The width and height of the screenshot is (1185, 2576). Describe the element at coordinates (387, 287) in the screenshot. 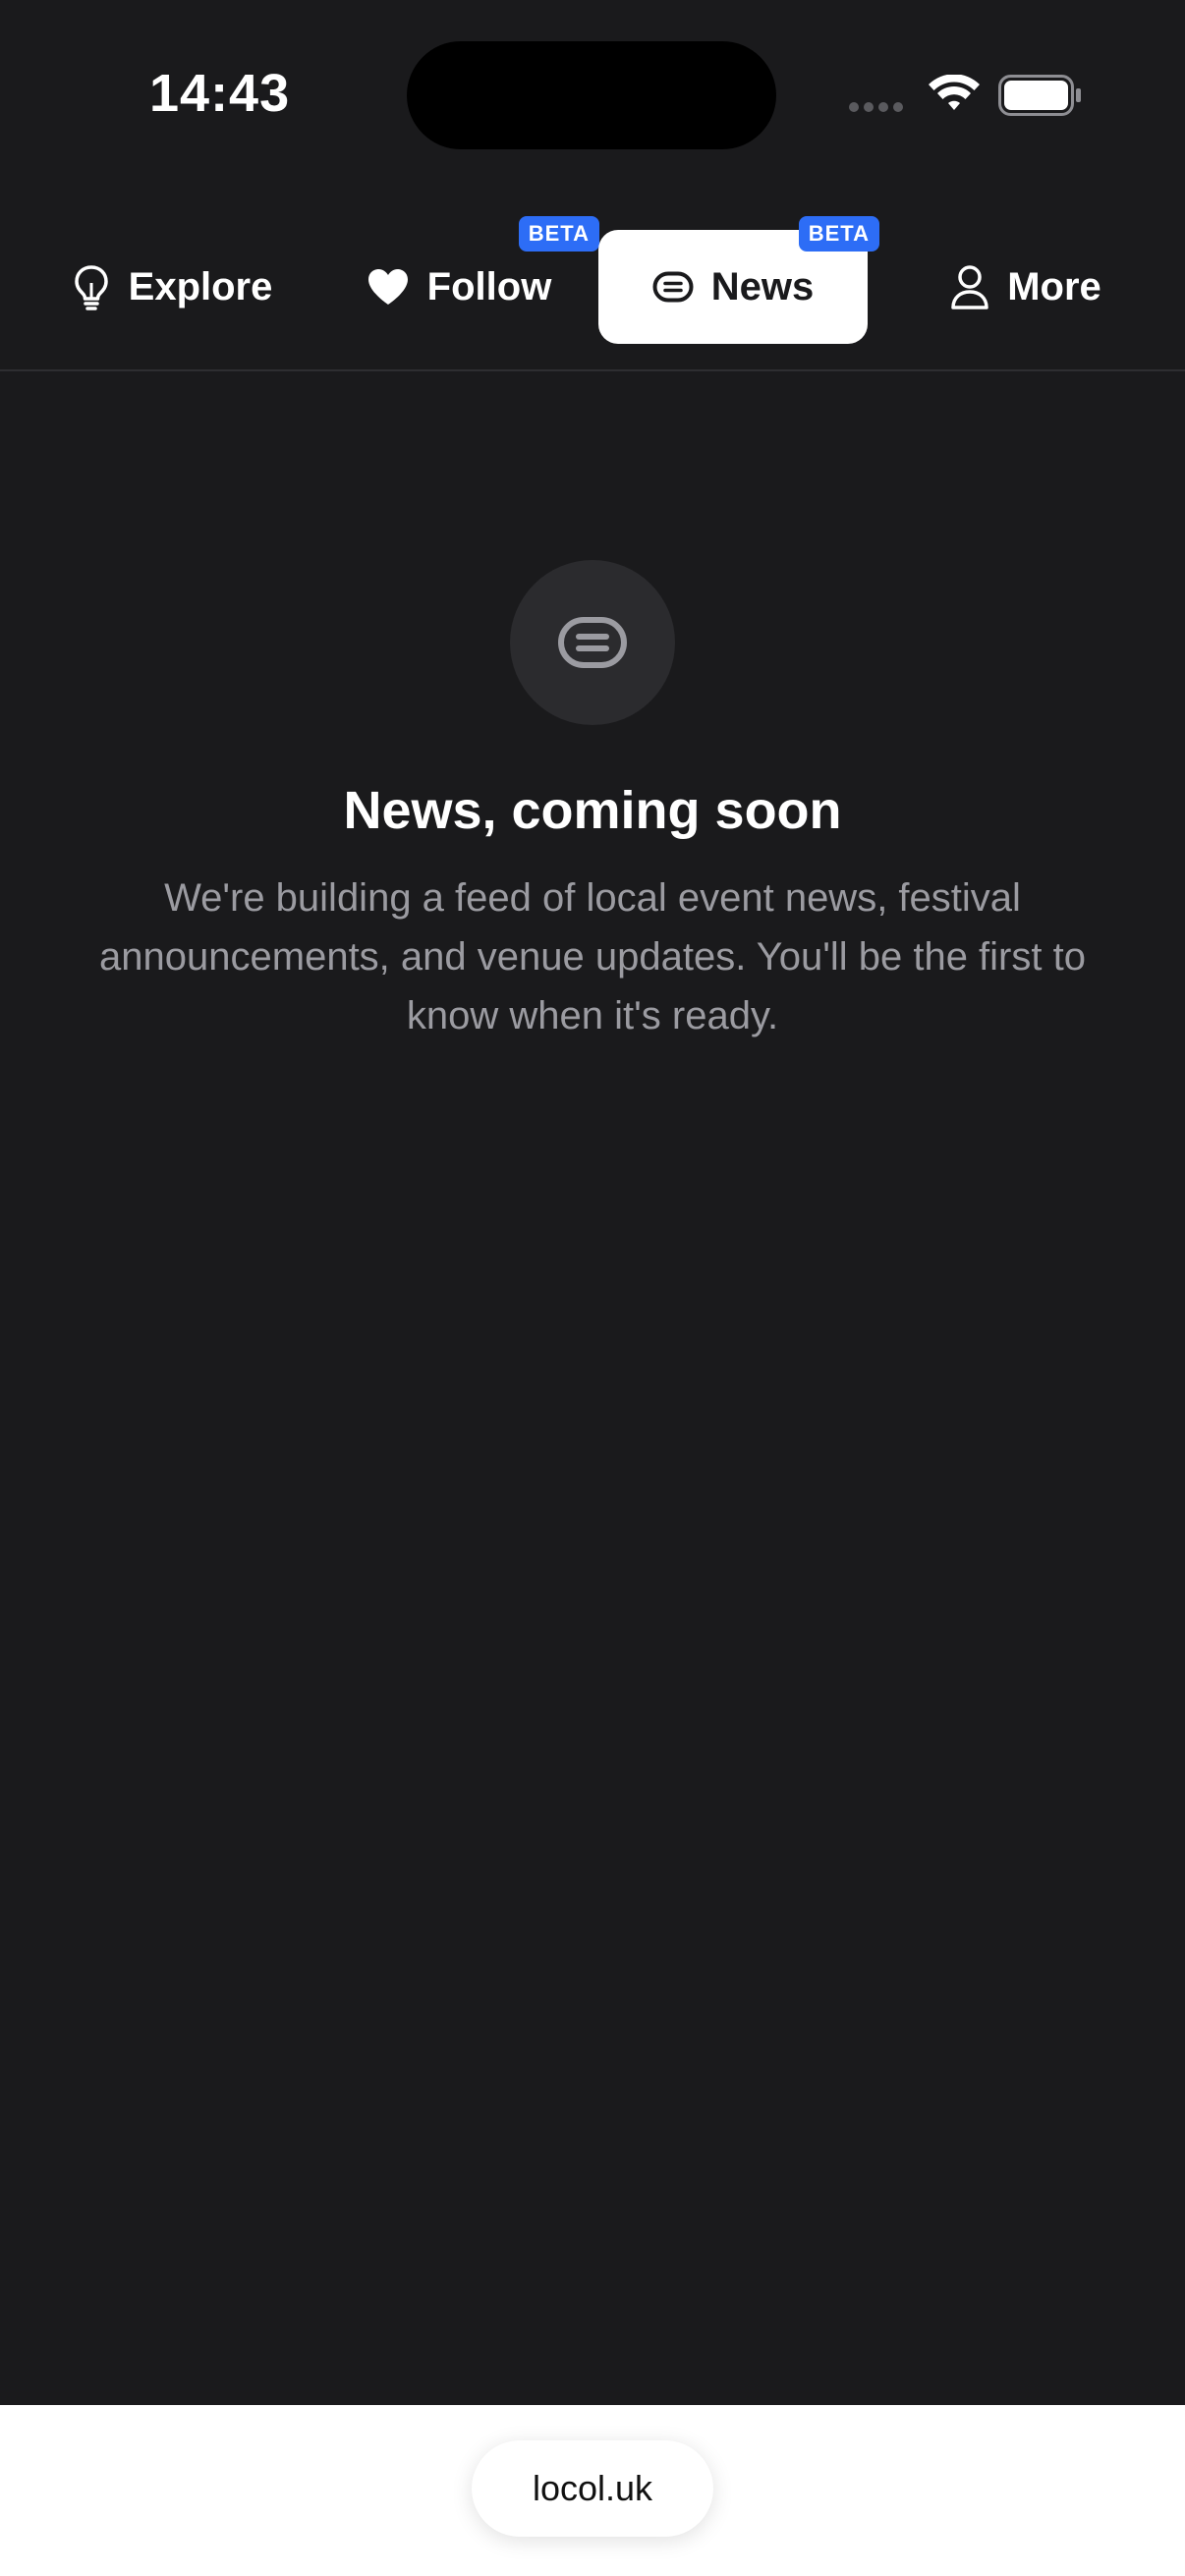

I see `heart-icon` at that location.